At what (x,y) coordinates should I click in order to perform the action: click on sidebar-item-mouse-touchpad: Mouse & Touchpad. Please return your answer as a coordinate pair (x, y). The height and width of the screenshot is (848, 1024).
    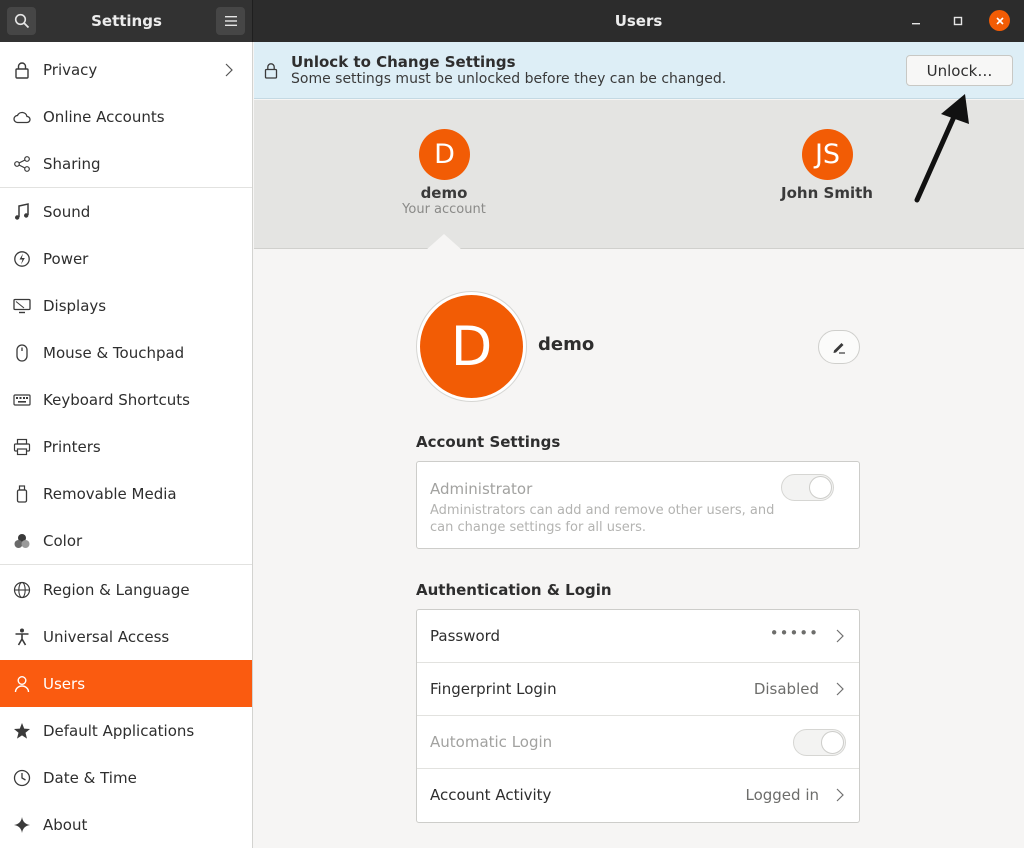
    Looking at the image, I should click on (126, 352).